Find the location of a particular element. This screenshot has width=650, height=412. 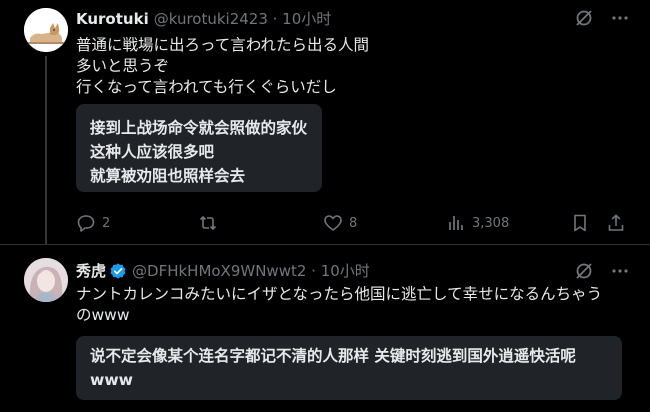

like-icon is located at coordinates (333, 223).